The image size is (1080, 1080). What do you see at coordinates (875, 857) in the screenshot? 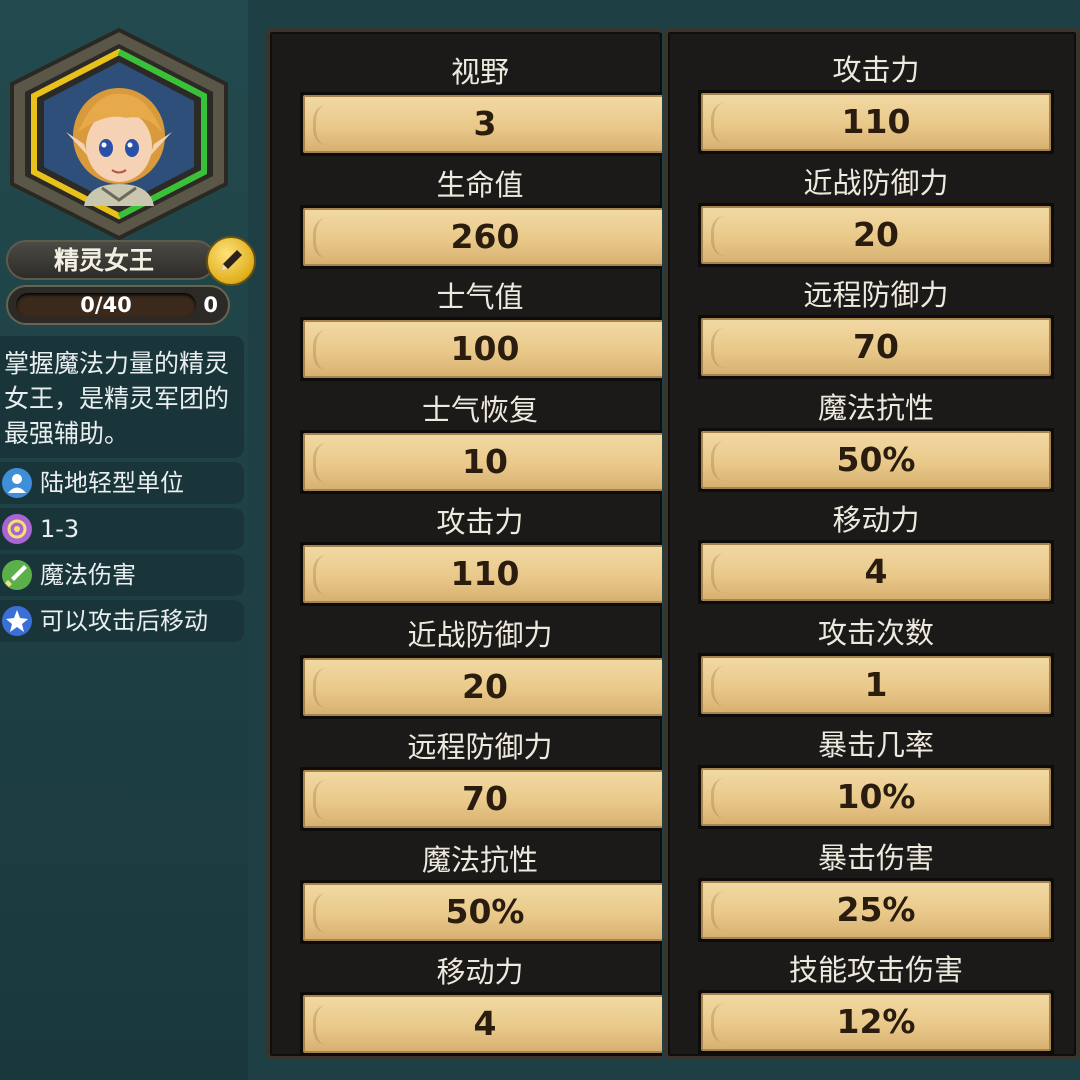
I see `stat-label: 暴击伤害` at bounding box center [875, 857].